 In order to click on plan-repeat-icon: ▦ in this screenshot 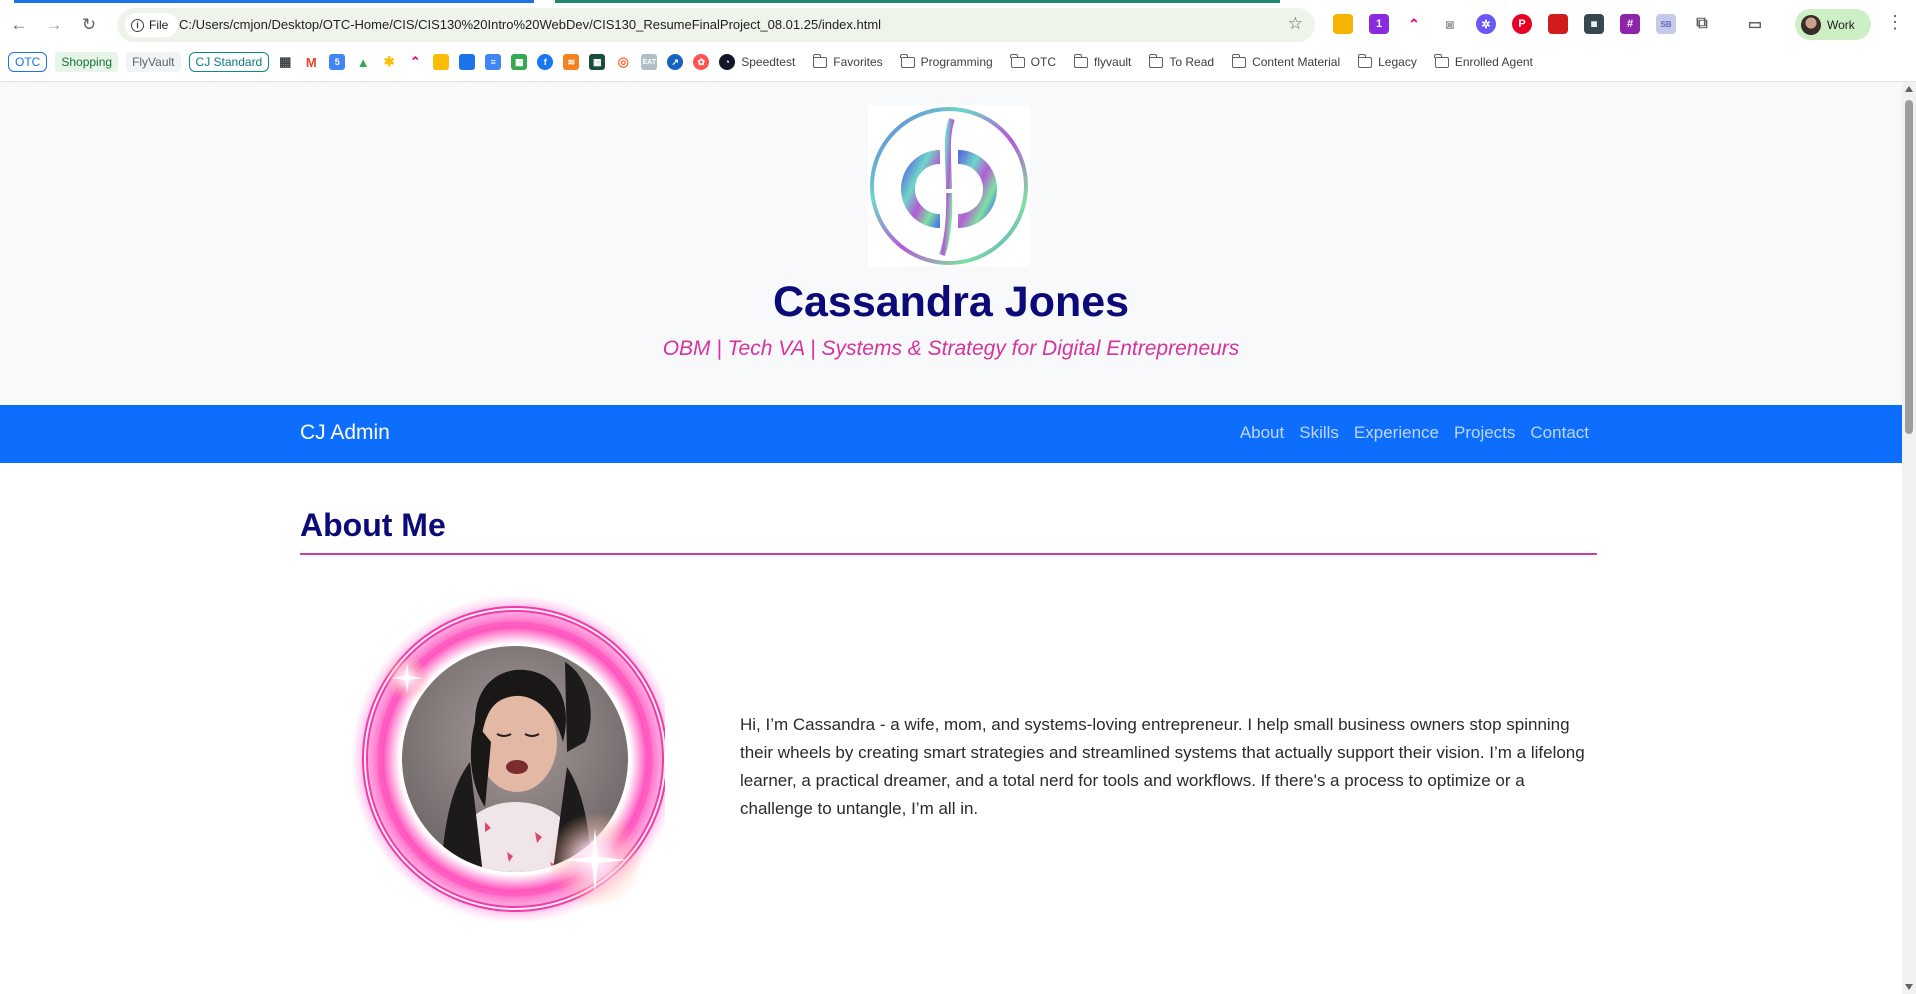, I will do `click(1594, 24)`.